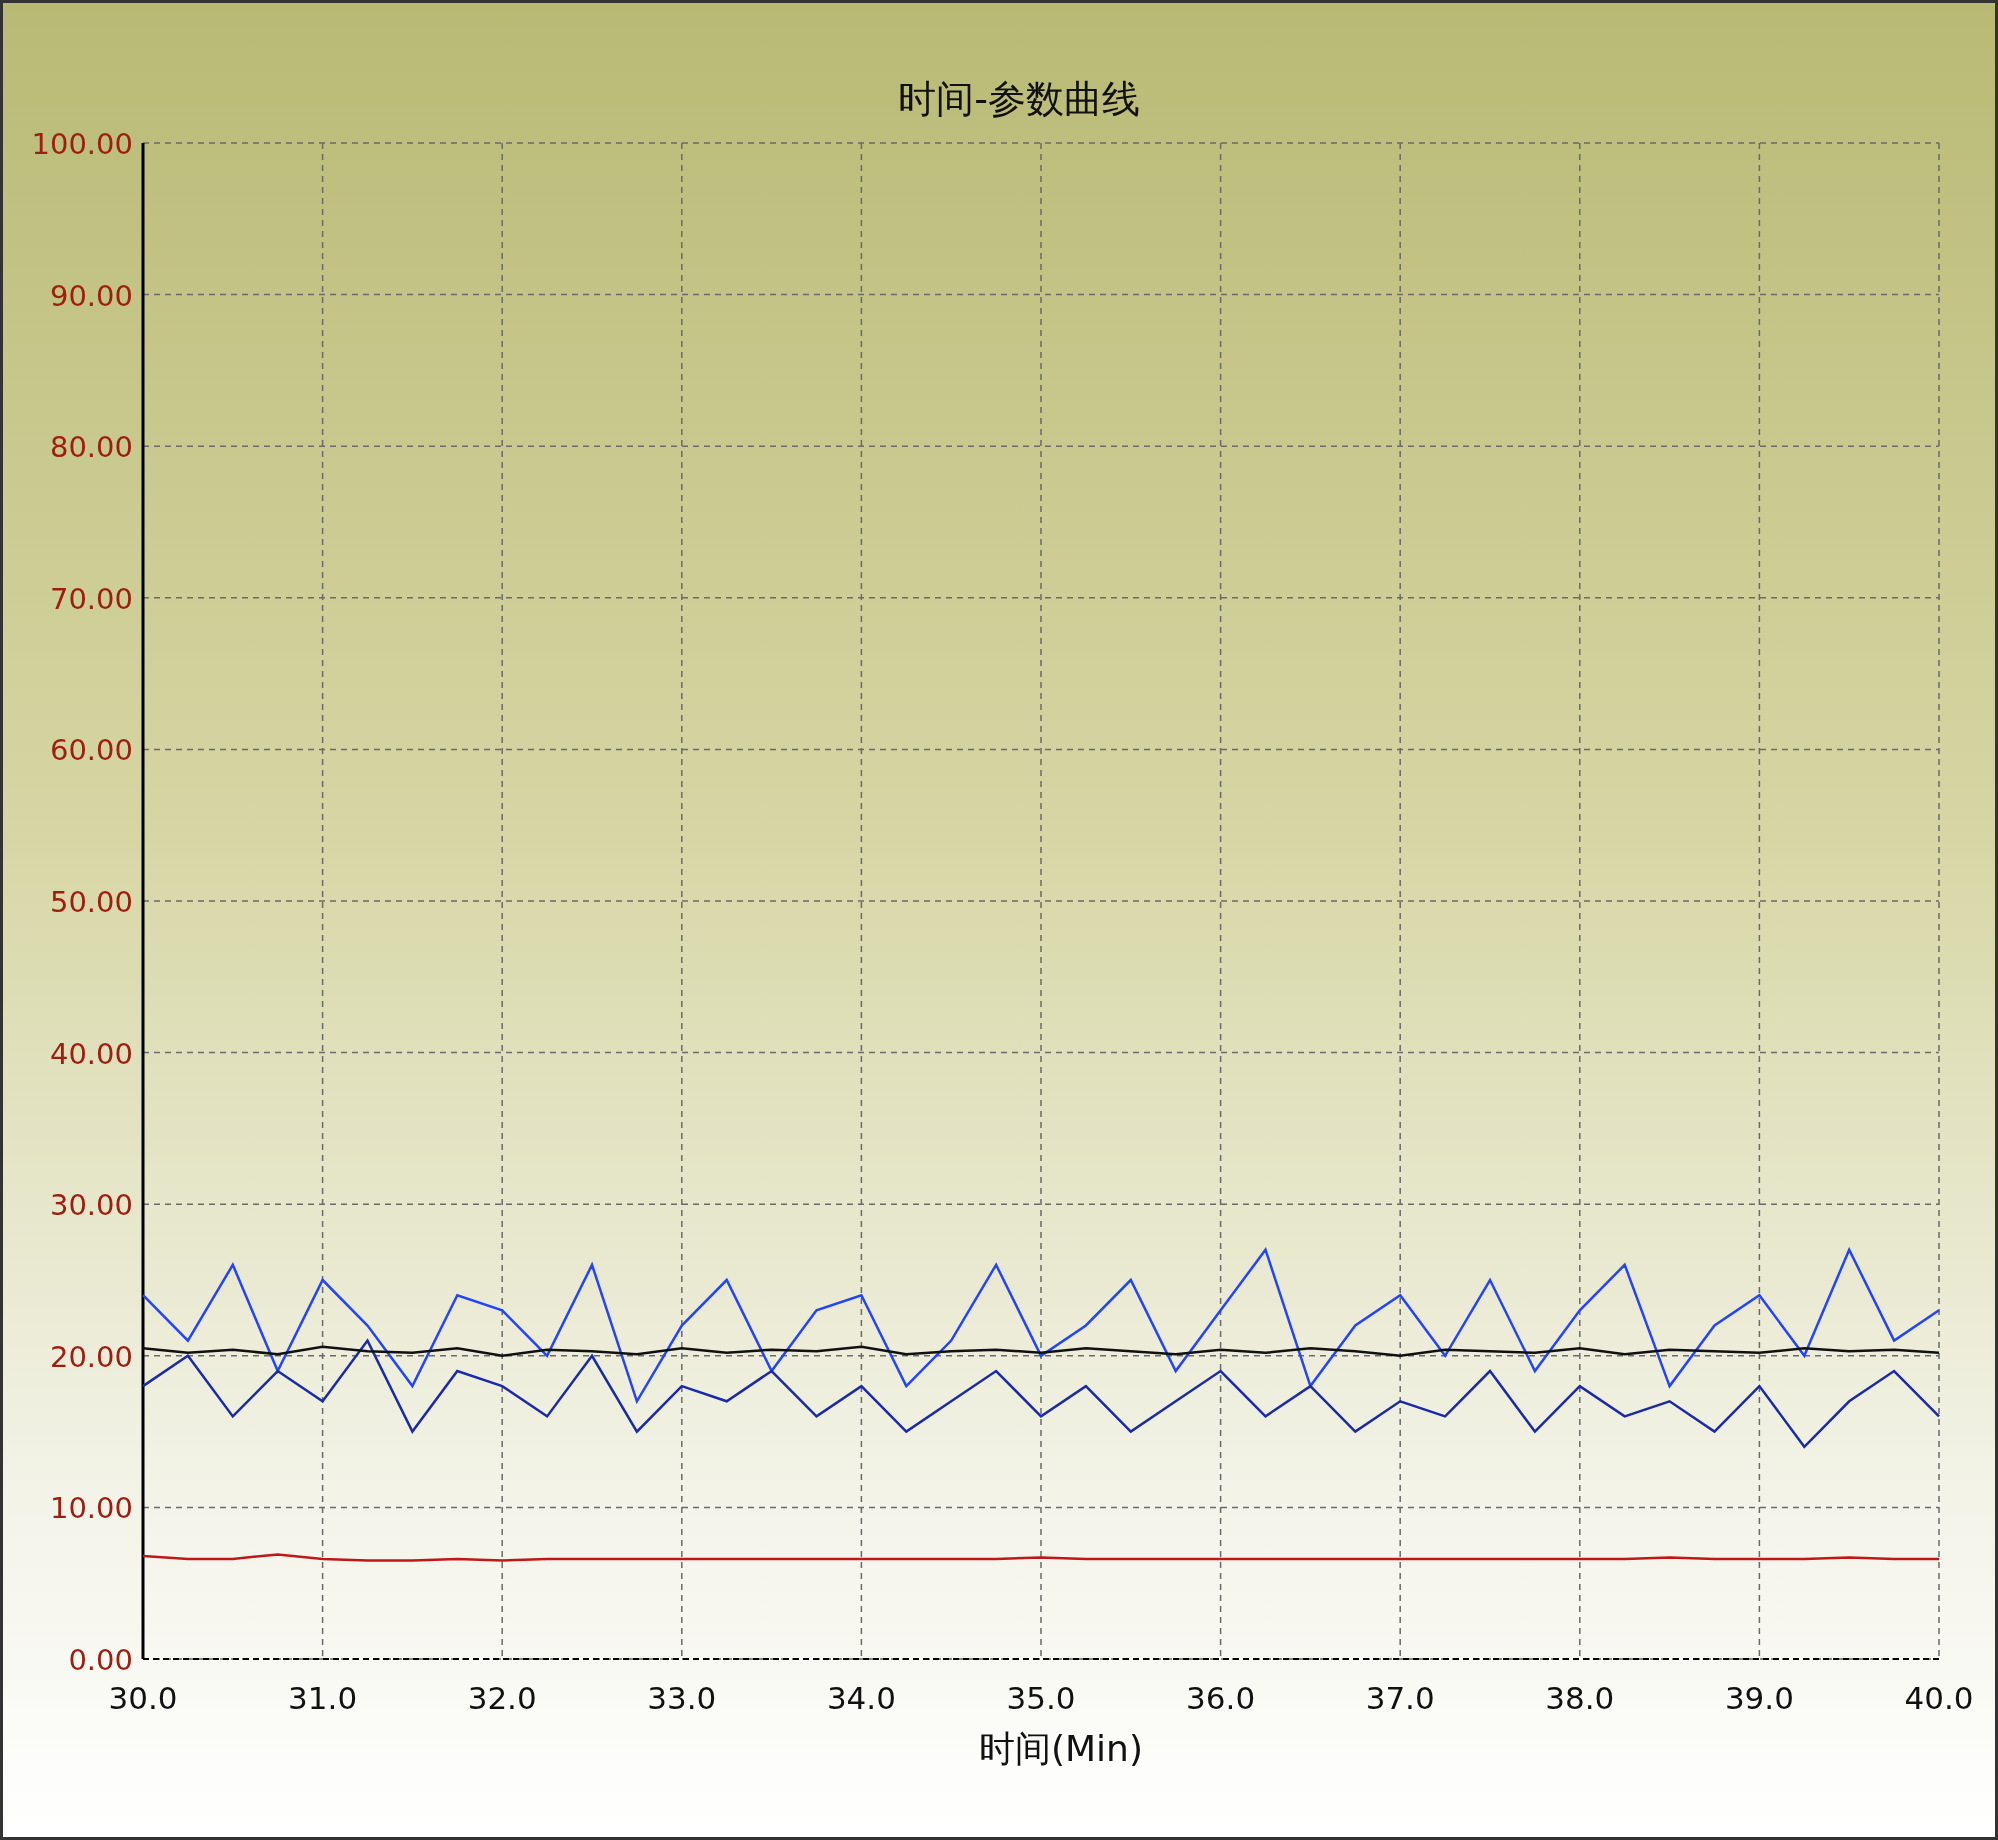 The height and width of the screenshot is (1840, 1998). What do you see at coordinates (91, 295) in the screenshot?
I see `y-tick-label: 90.00` at bounding box center [91, 295].